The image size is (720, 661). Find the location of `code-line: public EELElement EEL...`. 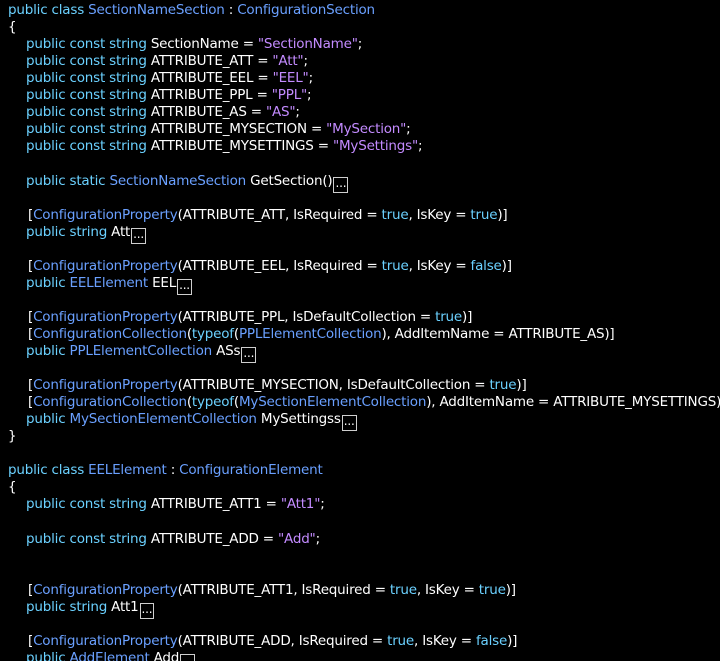

code-line: public EELElement EEL... is located at coordinates (109, 284).